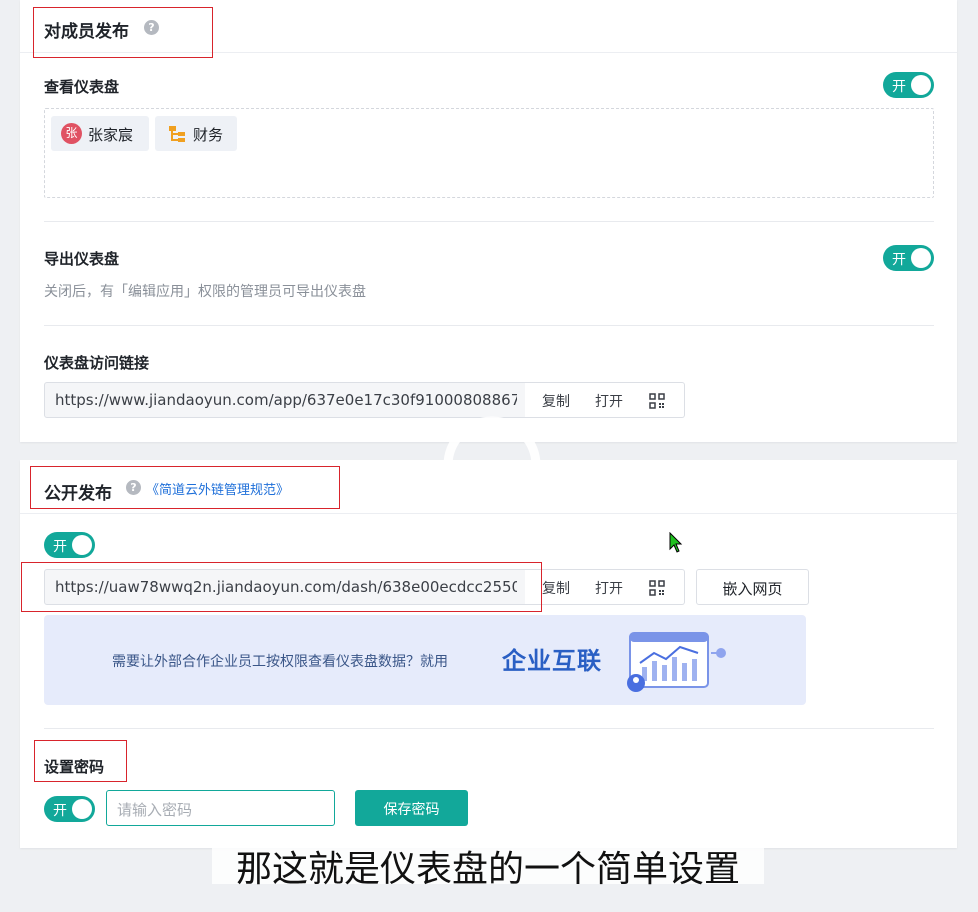 The height and width of the screenshot is (912, 978). I want to click on public-link-actions: 复制 打开, so click(605, 587).